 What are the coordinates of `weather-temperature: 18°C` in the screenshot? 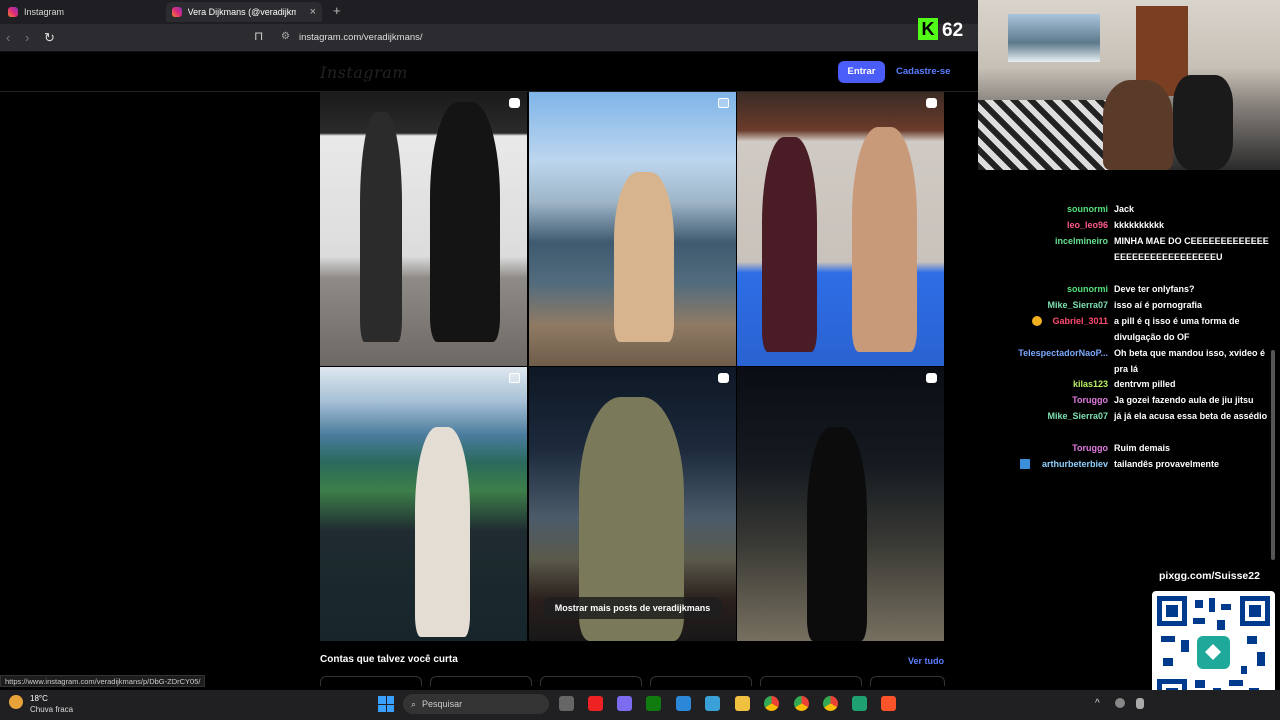 It's located at (39, 698).